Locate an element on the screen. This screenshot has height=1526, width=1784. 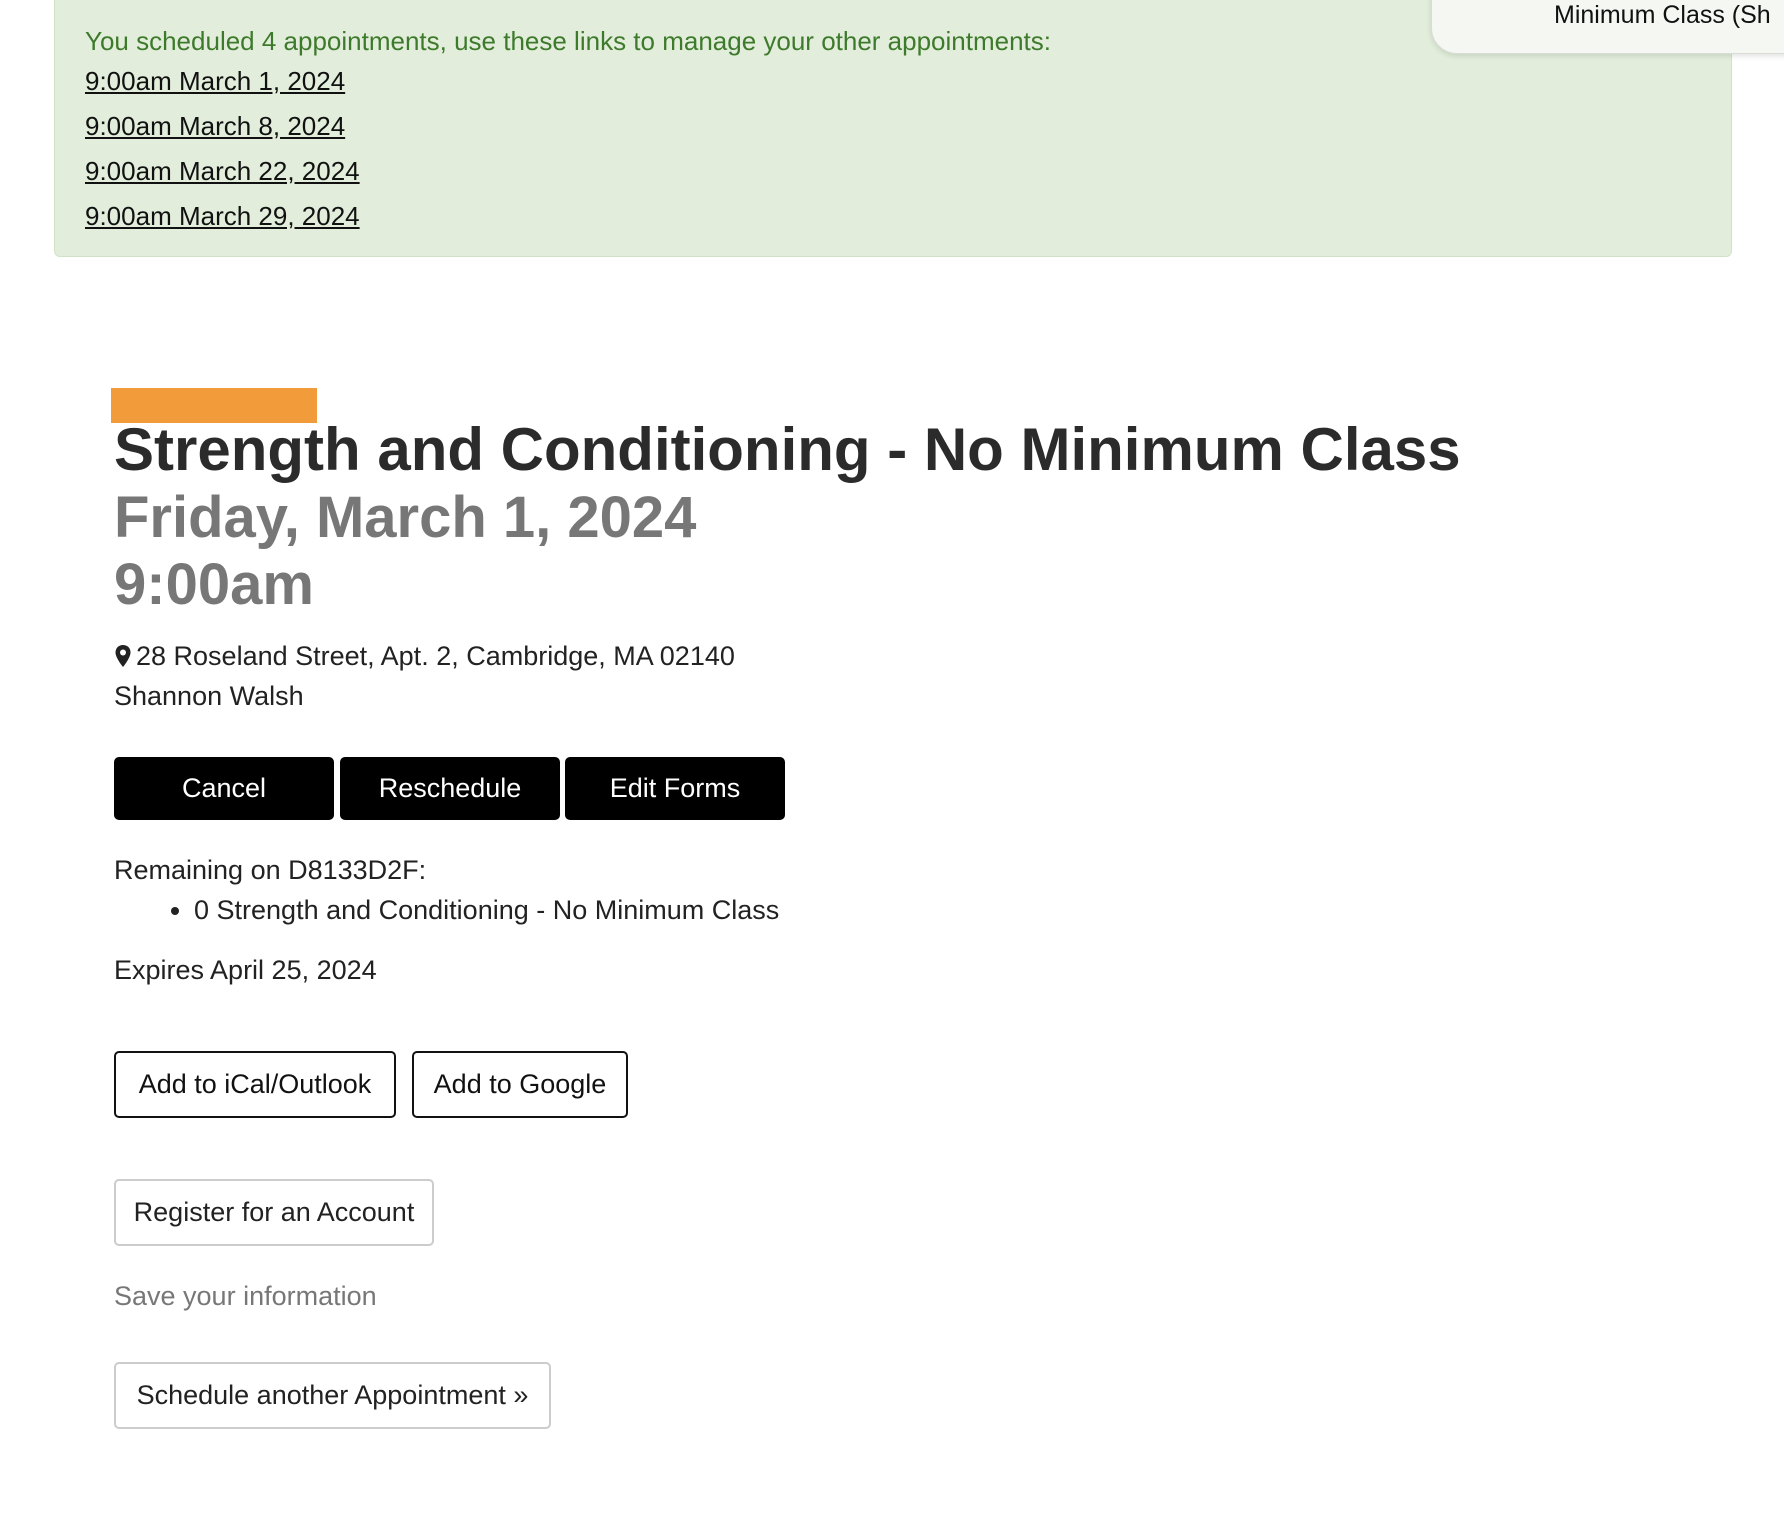
map-pin-icon is located at coordinates (123, 653).